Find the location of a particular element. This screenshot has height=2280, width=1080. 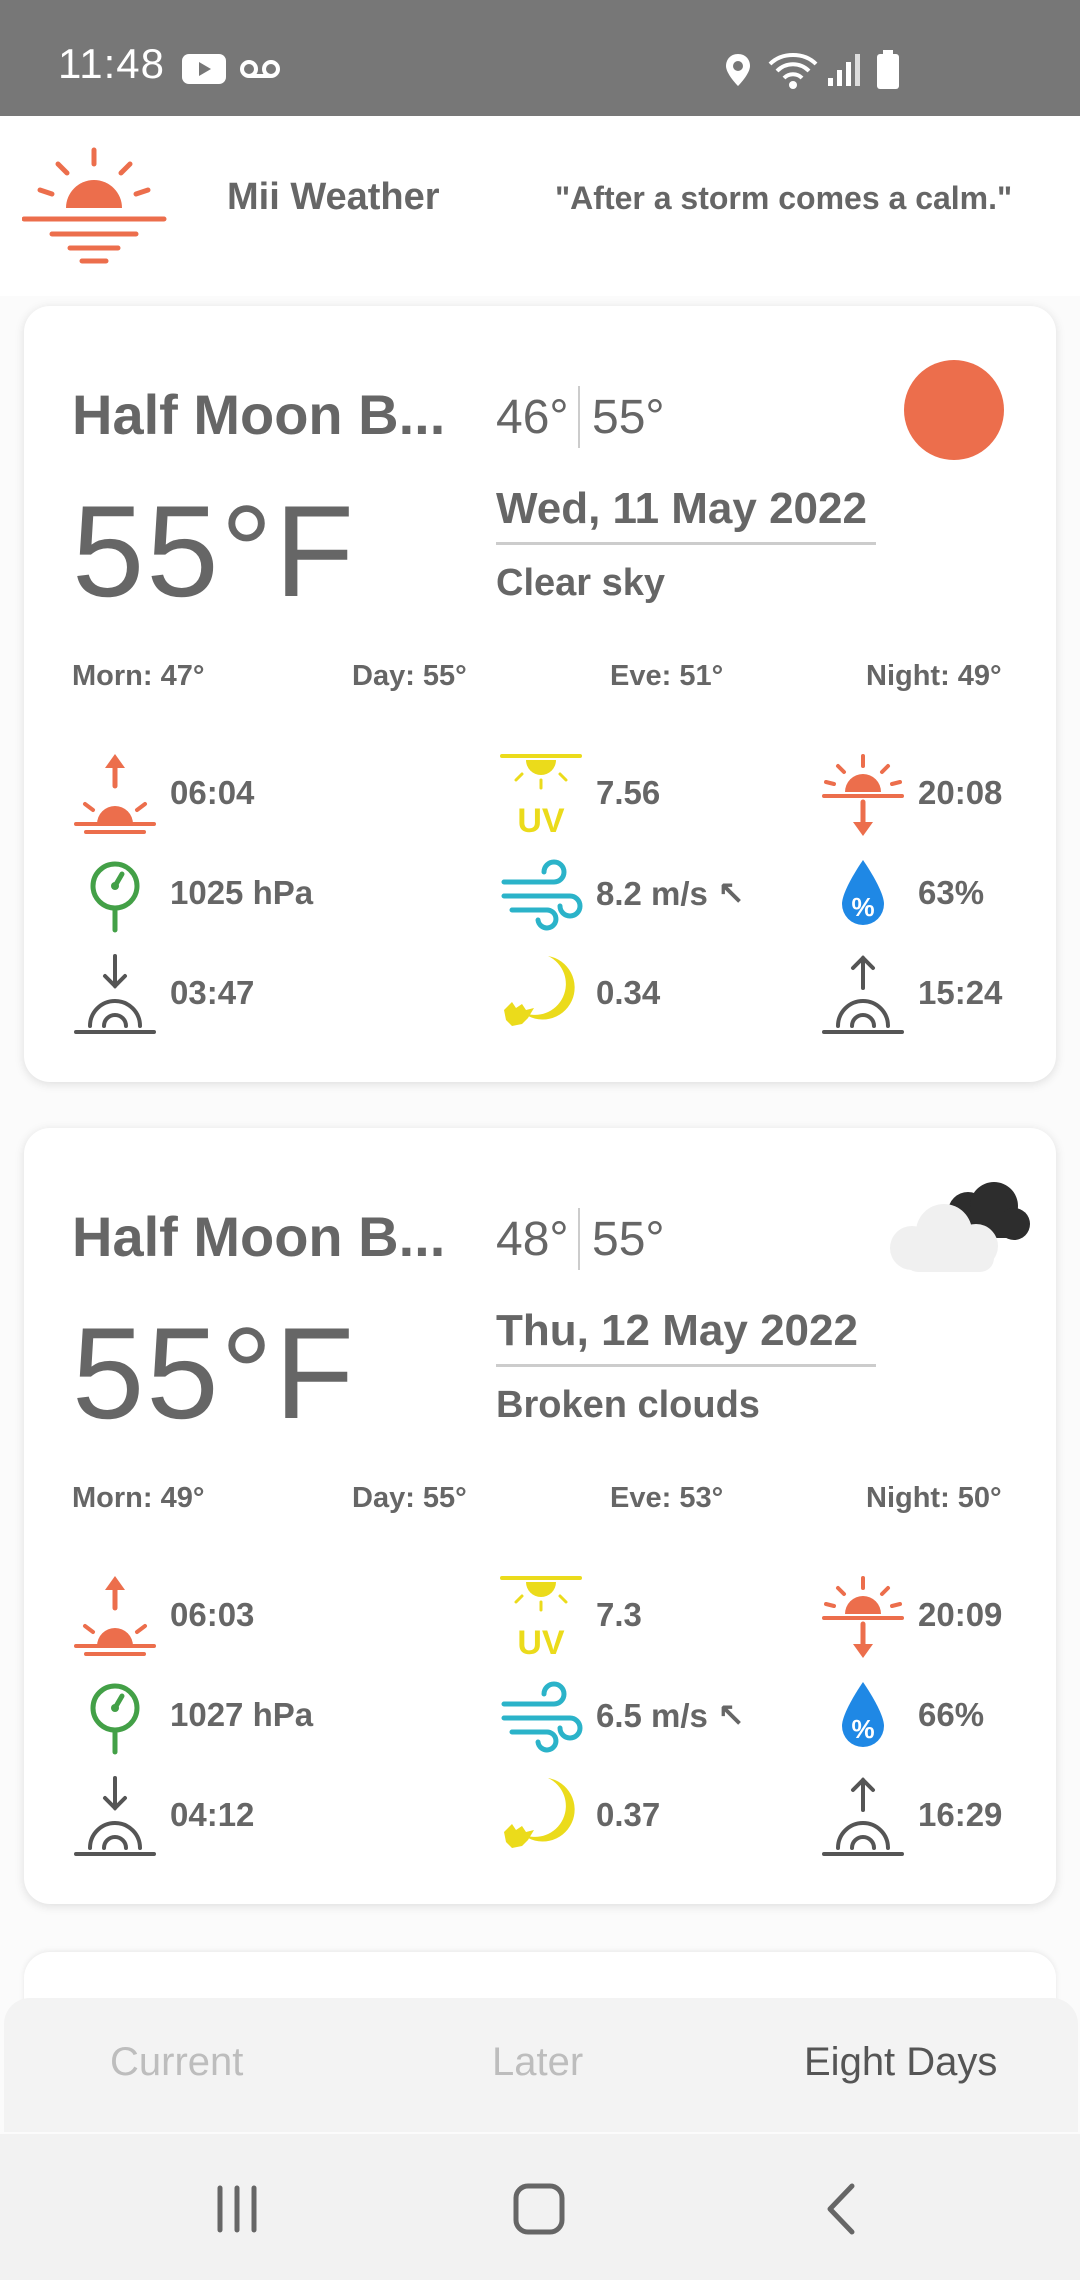

wind-value: 8.2 m/s ↖ is located at coordinates (670, 893).